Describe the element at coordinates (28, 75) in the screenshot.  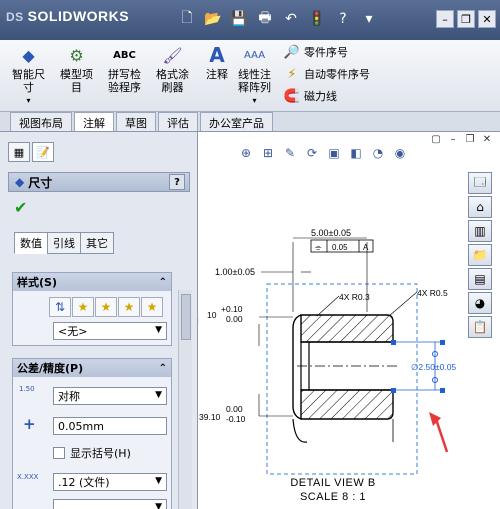
I see `smart-dimension-button: ◆ 智能尺 寸 ▾` at that location.